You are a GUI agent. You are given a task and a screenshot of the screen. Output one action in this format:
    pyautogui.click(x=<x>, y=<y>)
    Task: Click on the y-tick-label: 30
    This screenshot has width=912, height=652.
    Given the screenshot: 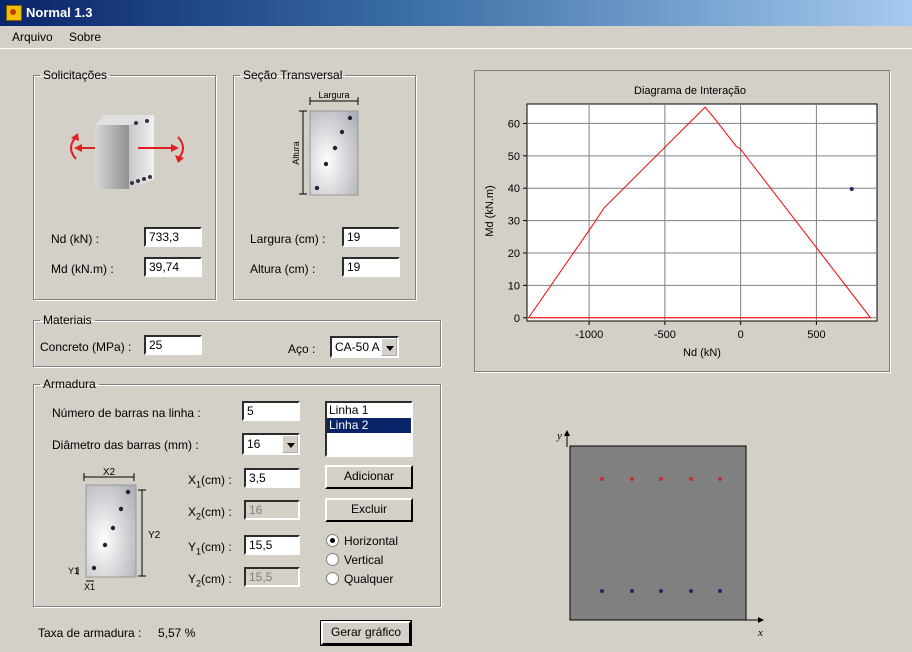 What is the action you would take?
    pyautogui.click(x=514, y=222)
    